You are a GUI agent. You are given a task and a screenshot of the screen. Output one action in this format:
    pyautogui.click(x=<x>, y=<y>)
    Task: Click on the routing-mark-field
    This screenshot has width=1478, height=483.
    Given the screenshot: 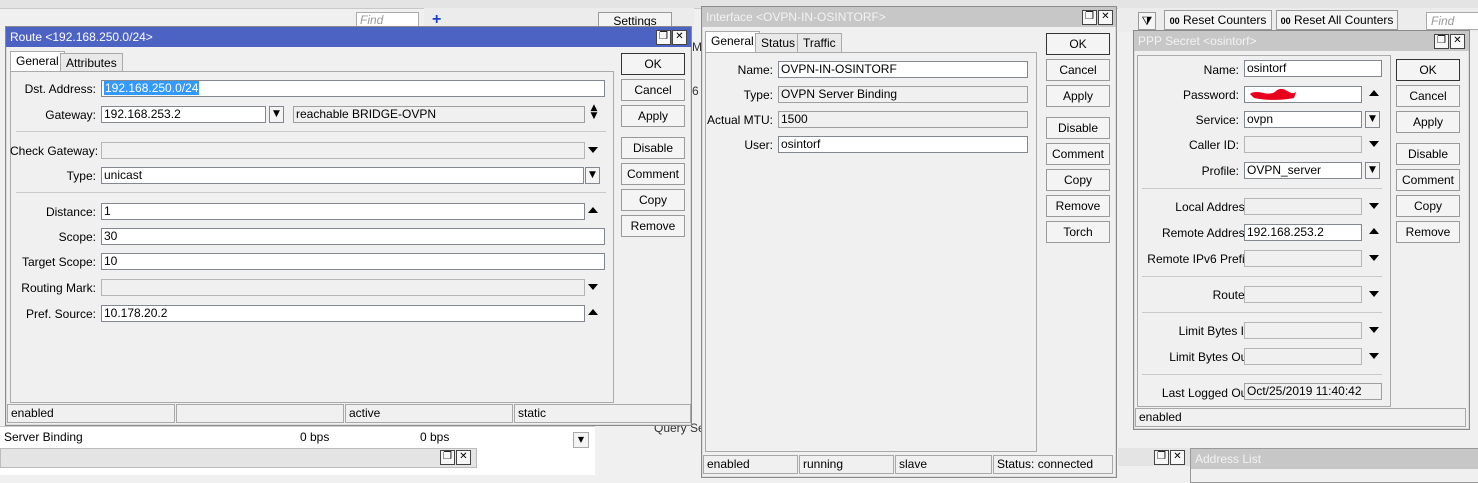 What is the action you would take?
    pyautogui.click(x=343, y=287)
    